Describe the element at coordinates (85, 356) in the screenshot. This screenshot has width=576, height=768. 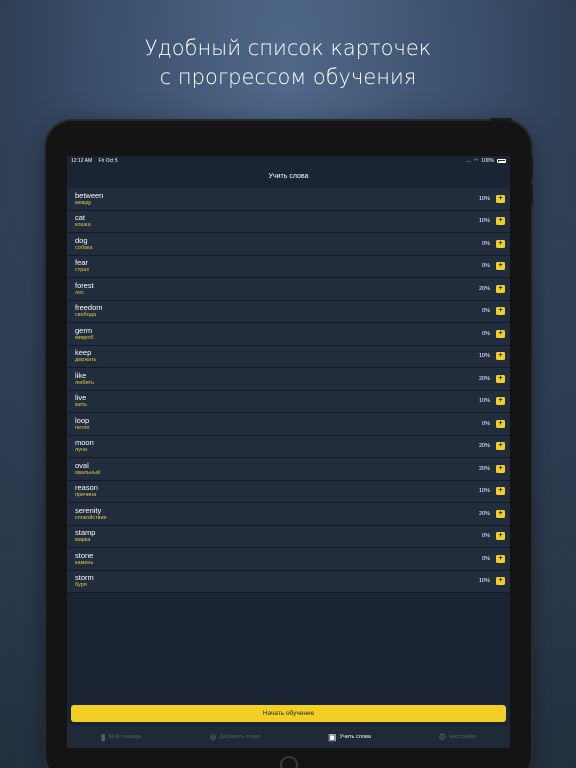
I see `word-pair: keep держать` at that location.